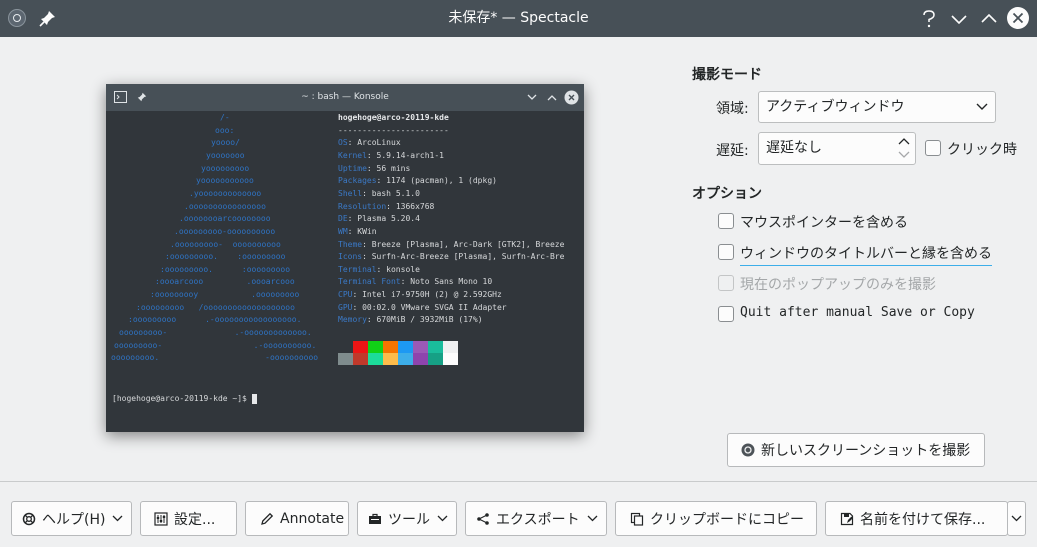 The image size is (1037, 547). I want to click on annotate-button: Annotate, so click(297, 518).